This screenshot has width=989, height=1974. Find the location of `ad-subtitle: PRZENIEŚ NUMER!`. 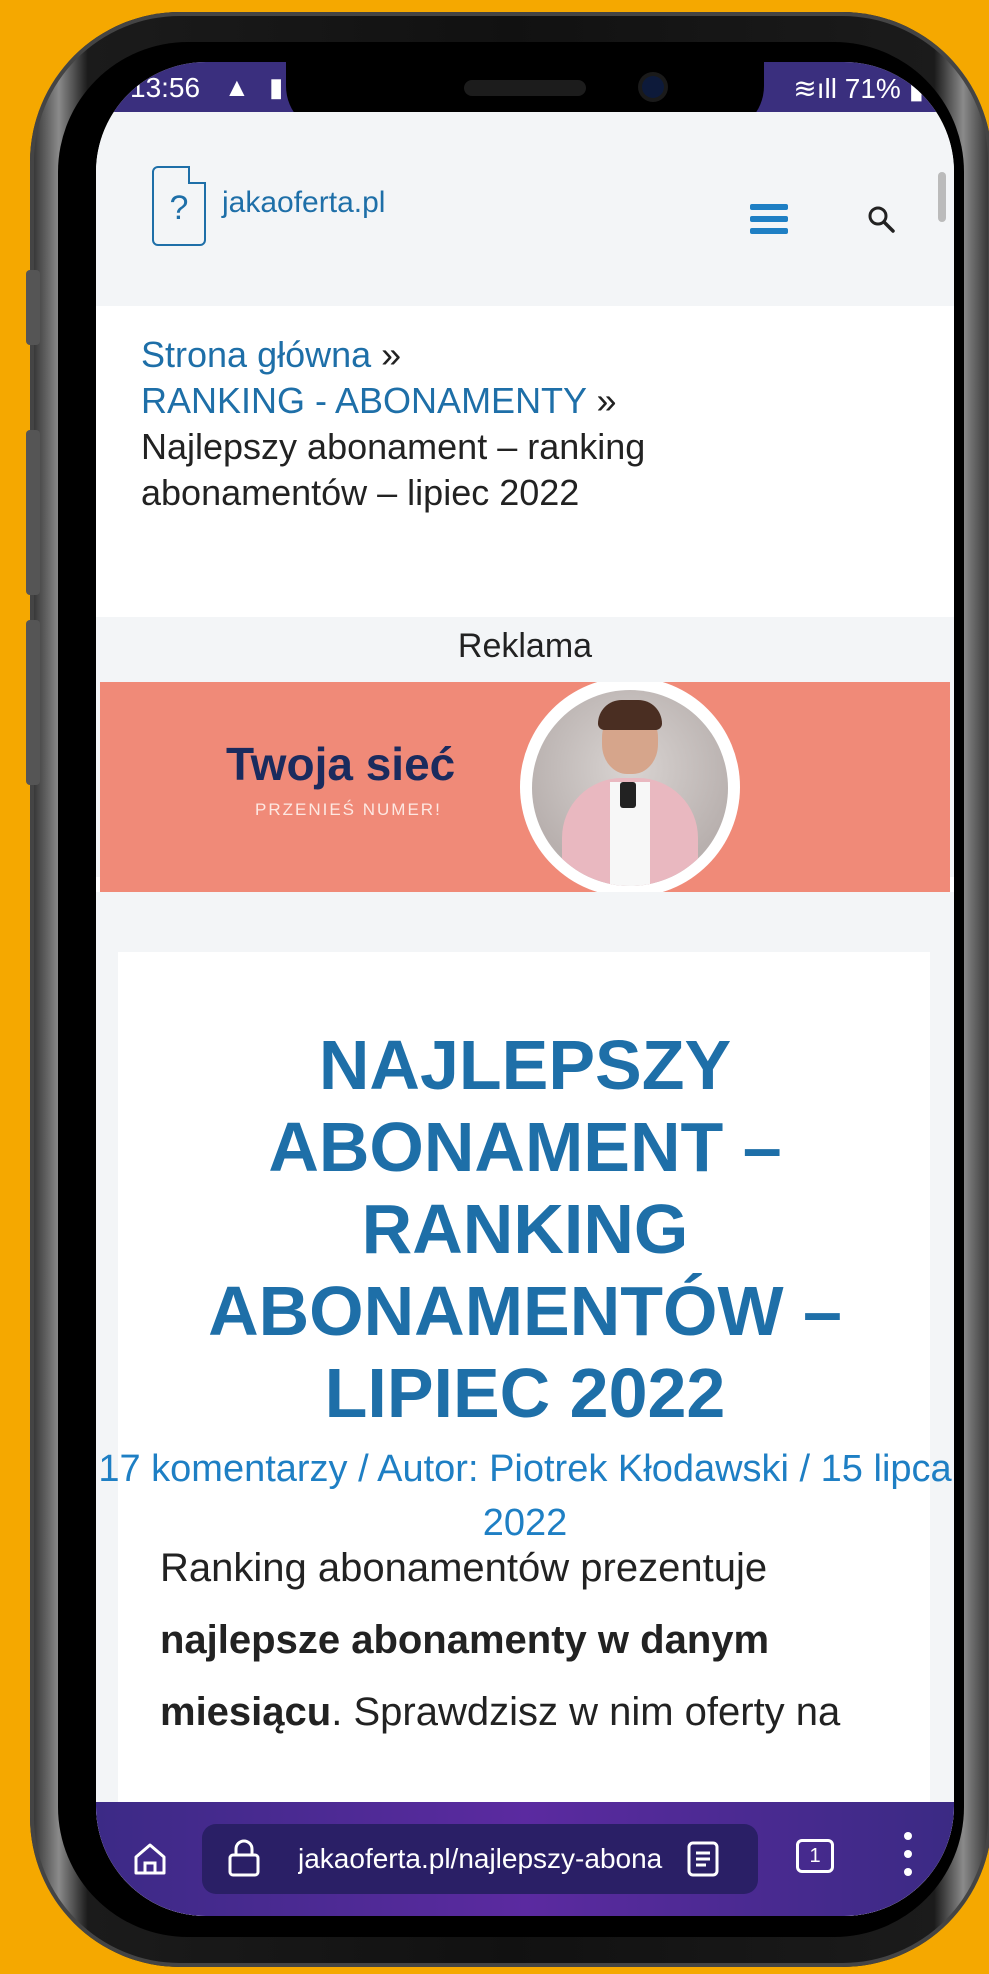

ad-subtitle: PRZENIEŚ NUMER! is located at coordinates (348, 809).